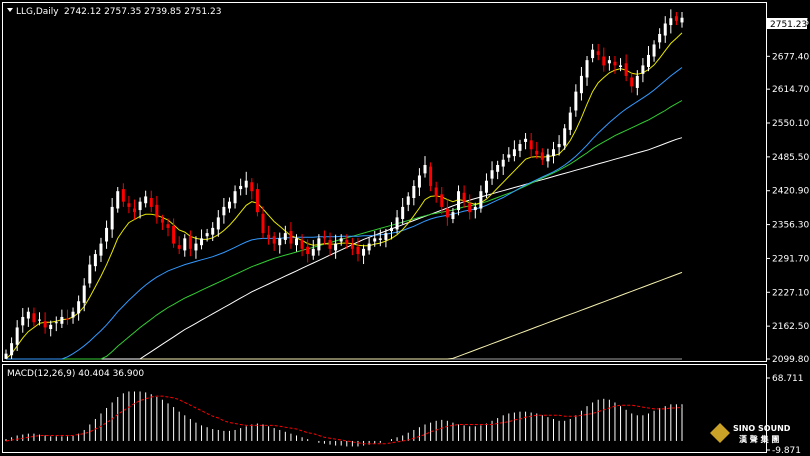 The image size is (810, 456). What do you see at coordinates (75, 374) in the screenshot?
I see `macd-header: MACD(12,26,9) 40.404 36.900` at bounding box center [75, 374].